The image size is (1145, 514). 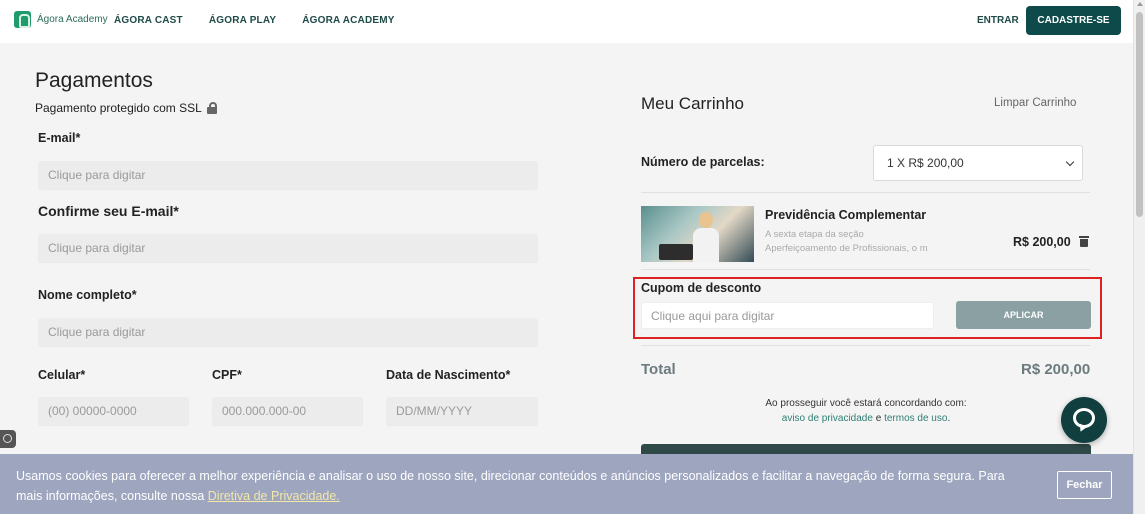 I want to click on chat-bubble-icon, so click(x=1084, y=418).